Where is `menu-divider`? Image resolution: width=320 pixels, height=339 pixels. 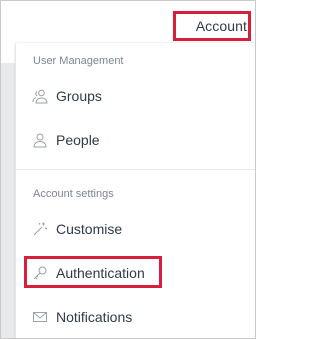 menu-divider is located at coordinates (135, 169).